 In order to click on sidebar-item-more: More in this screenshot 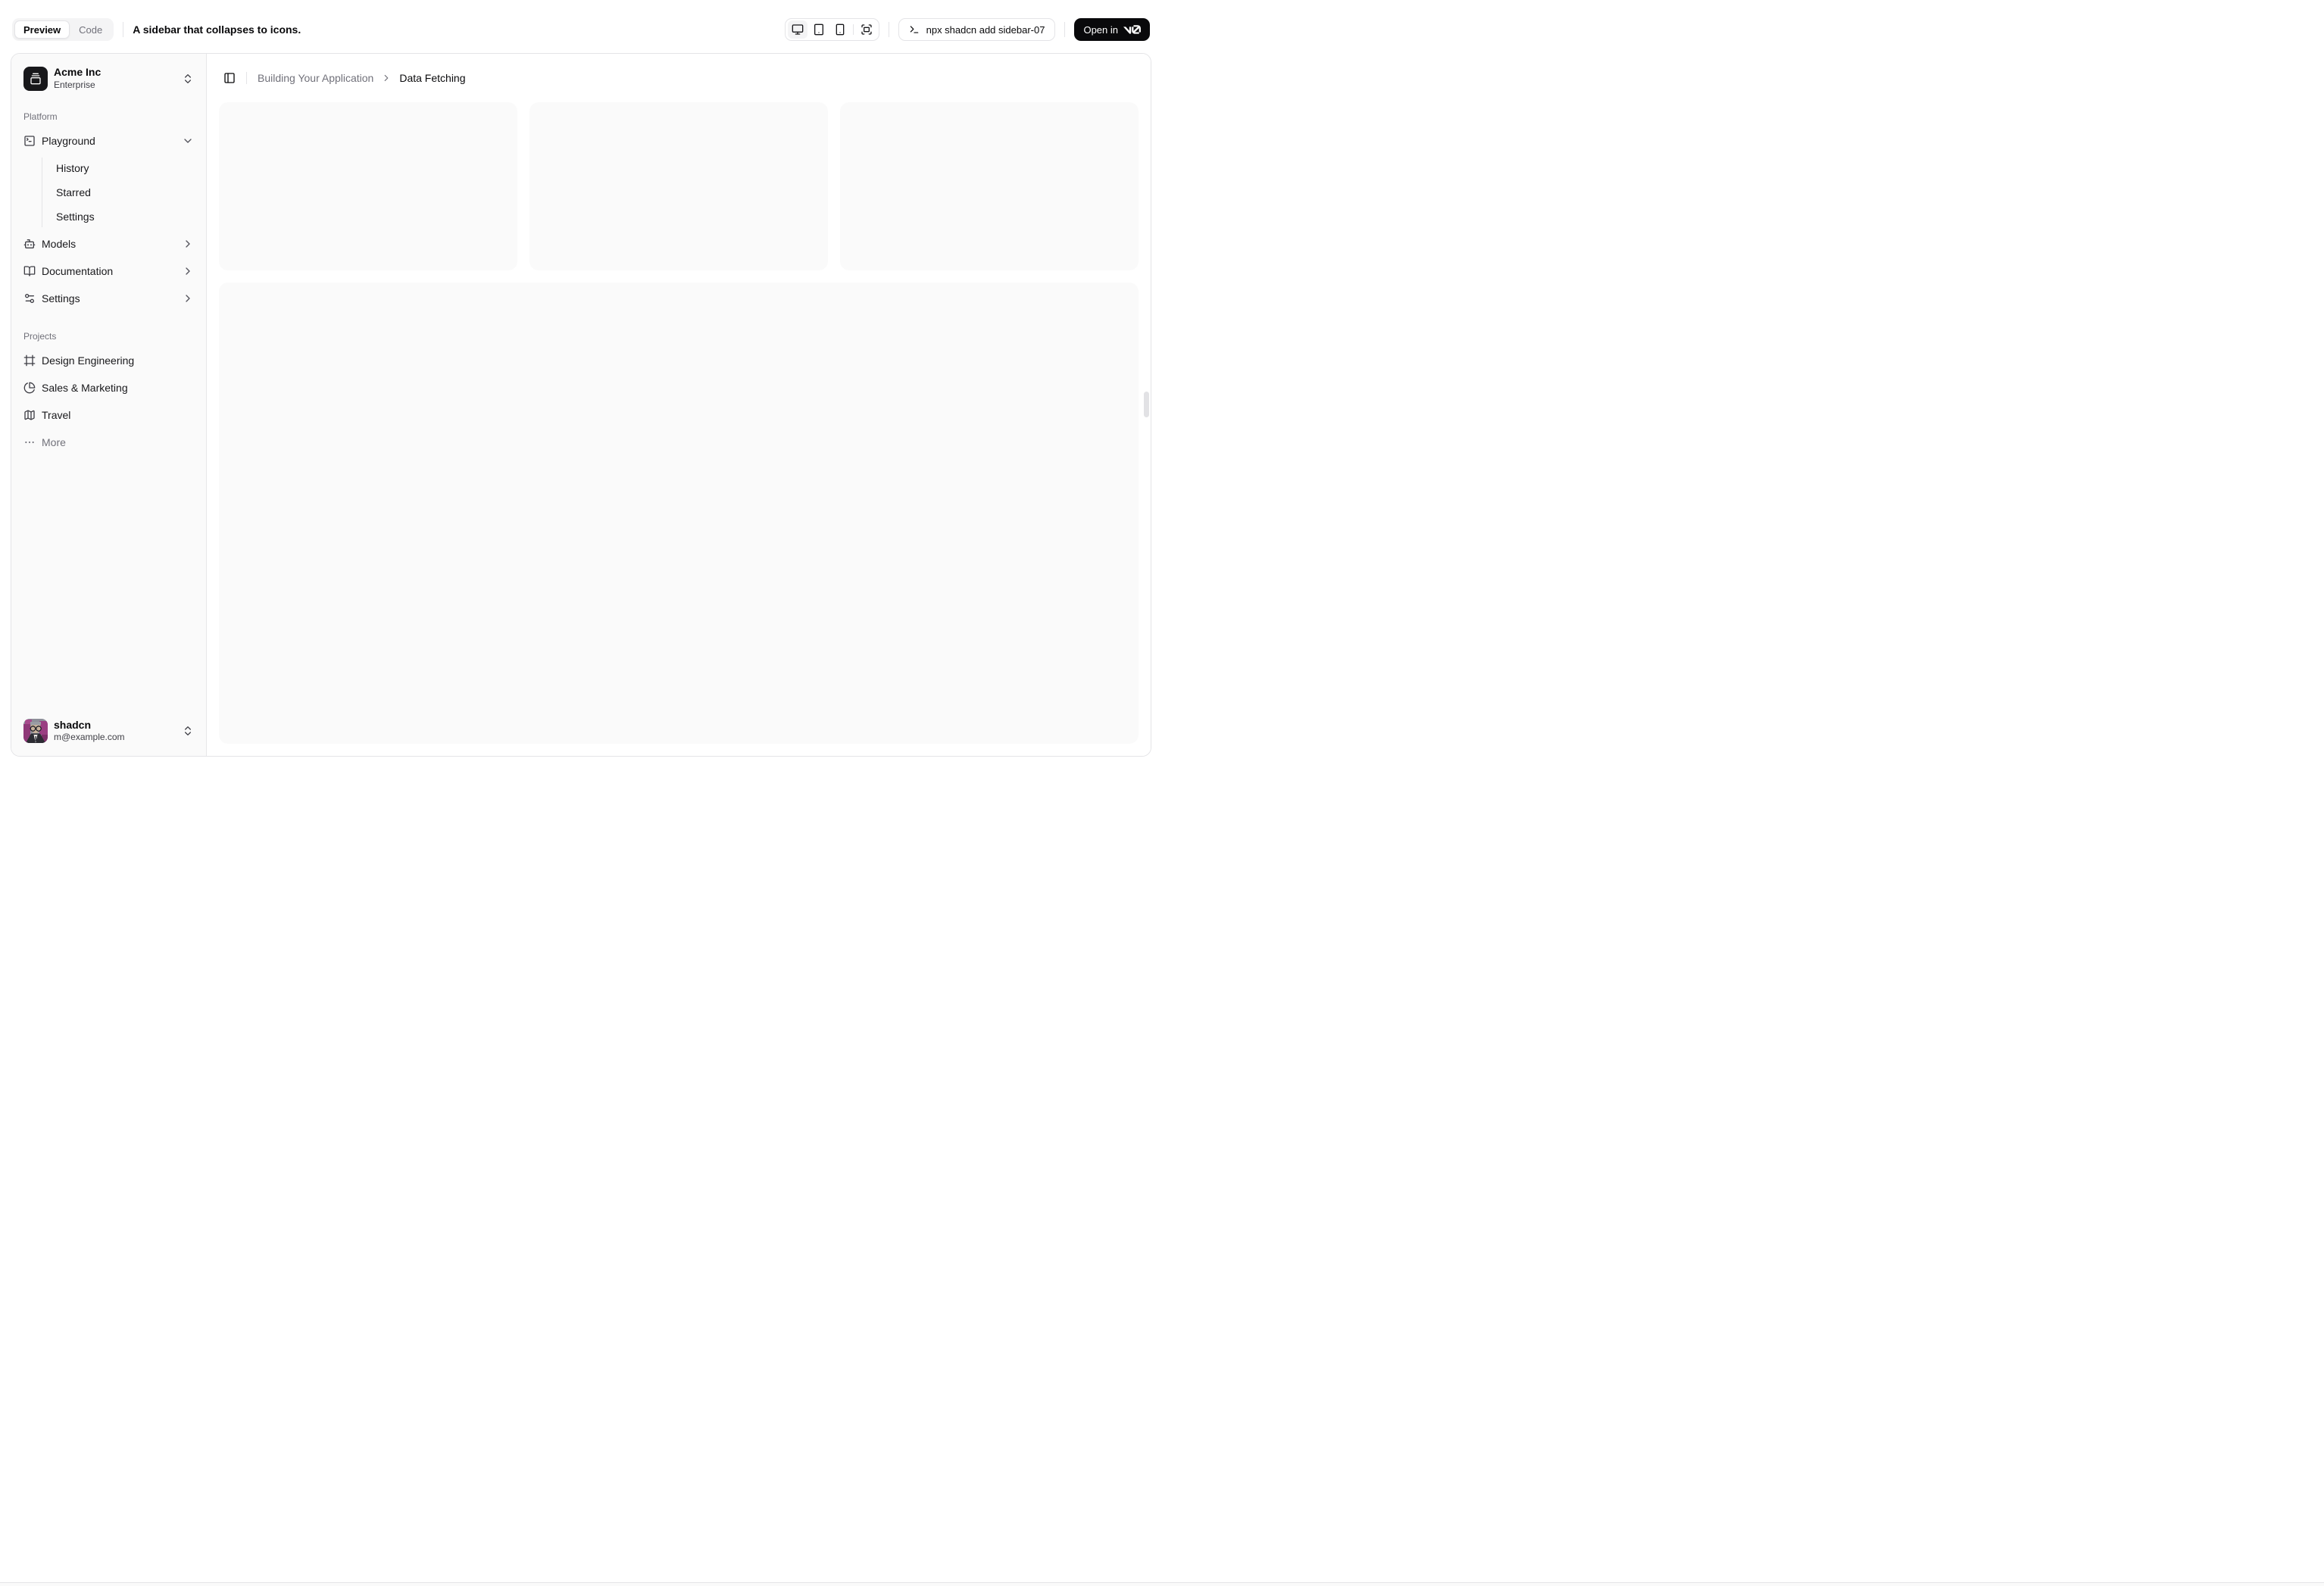, I will do `click(108, 442)`.